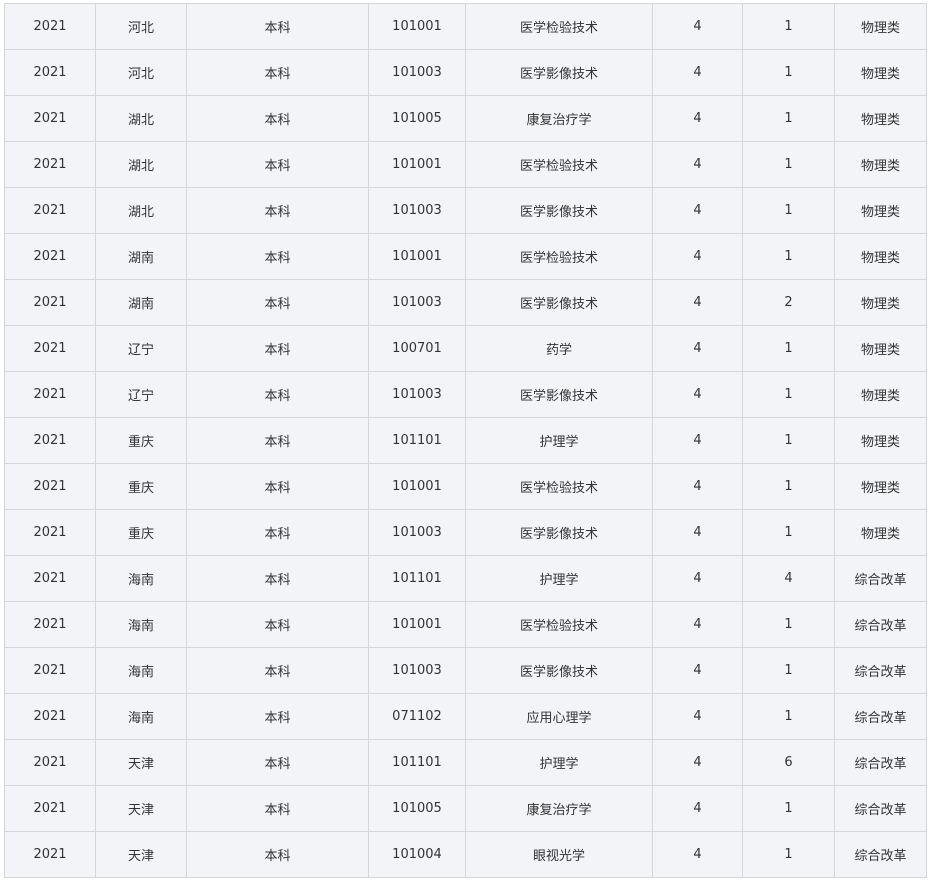 The width and height of the screenshot is (932, 880). Describe the element at coordinates (141, 302) in the screenshot. I see `province-cell: 湖南` at that location.